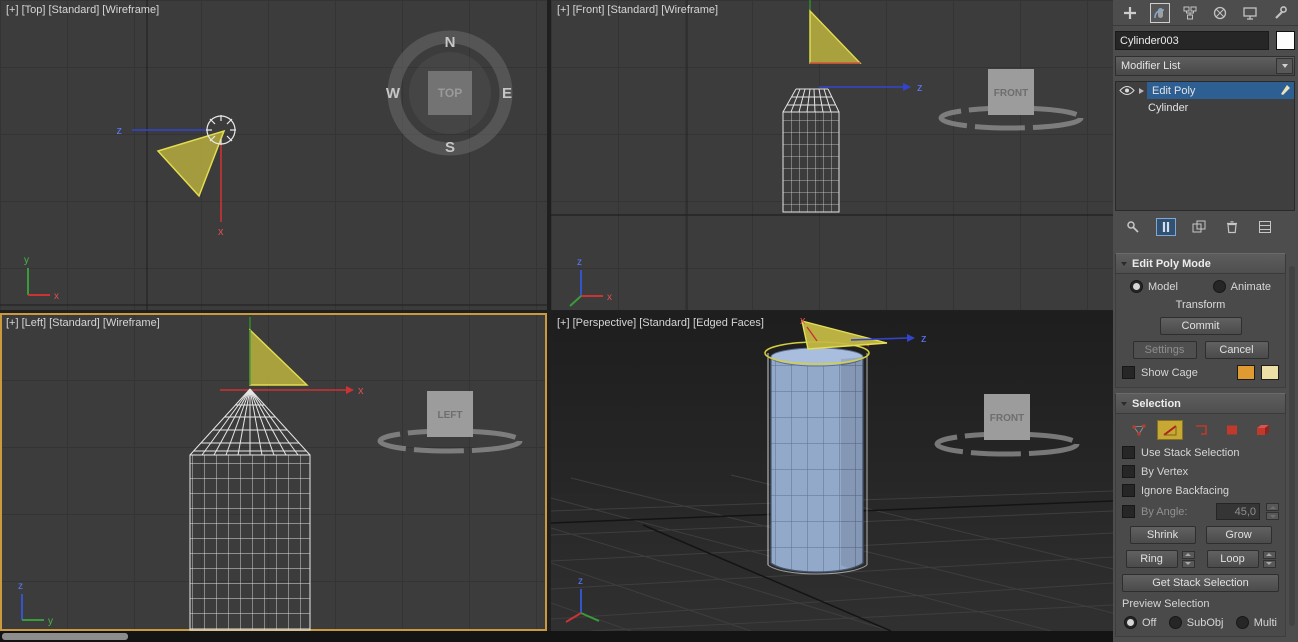  Describe the element at coordinates (83, 323) in the screenshot. I see `viewport-left-label: [+] [Left] [Standard] [Wireframe]` at that location.